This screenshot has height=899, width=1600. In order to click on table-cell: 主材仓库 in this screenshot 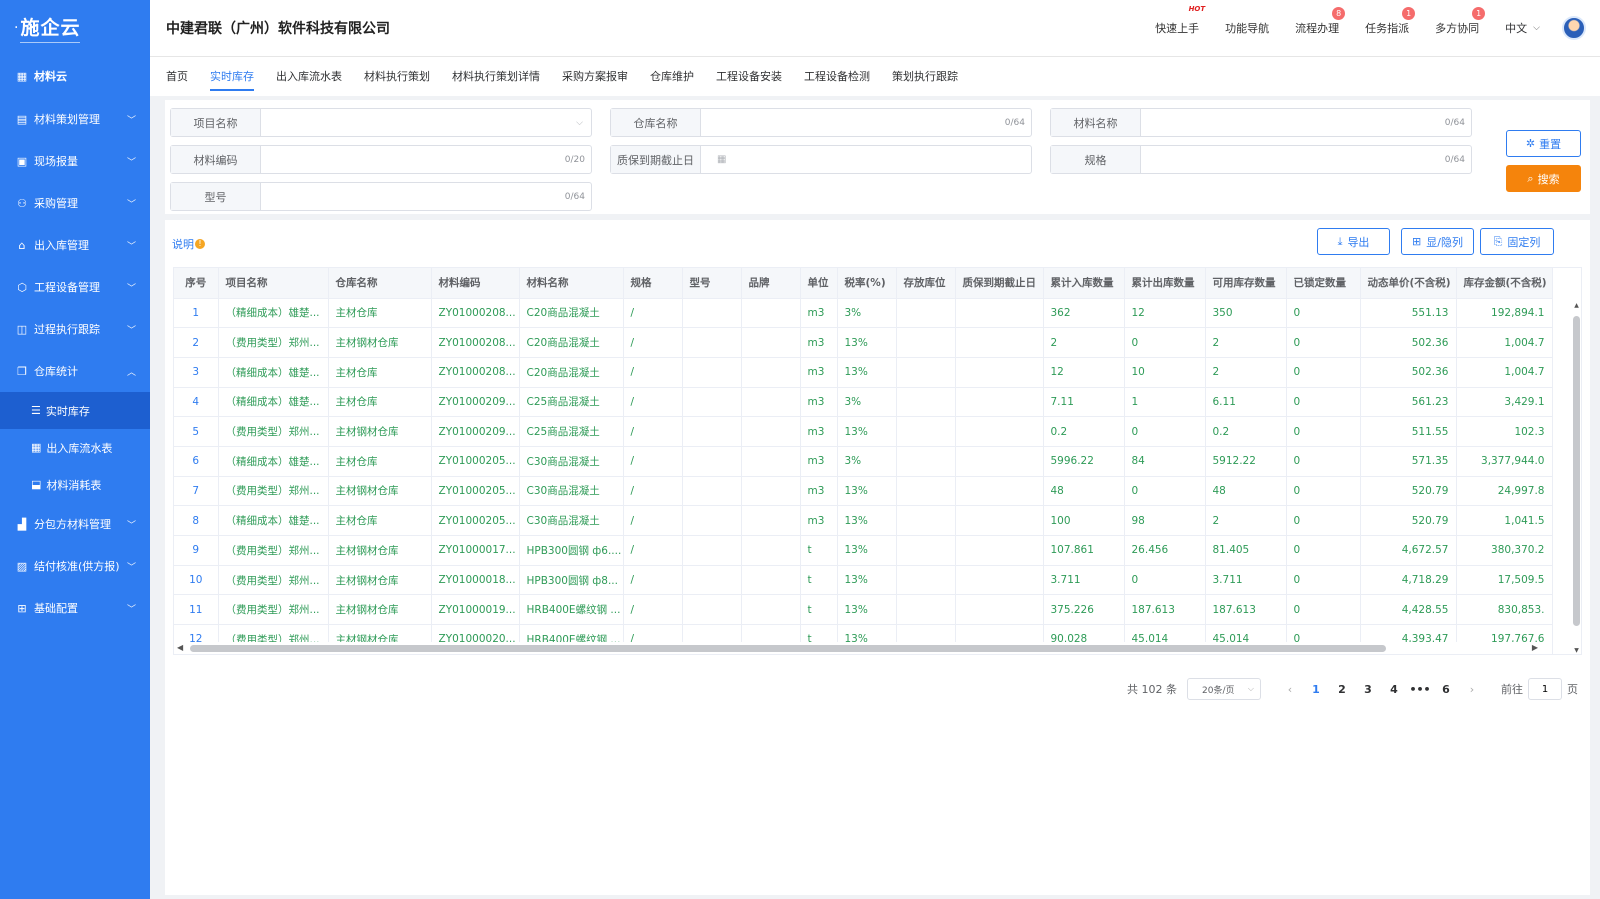, I will do `click(380, 402)`.